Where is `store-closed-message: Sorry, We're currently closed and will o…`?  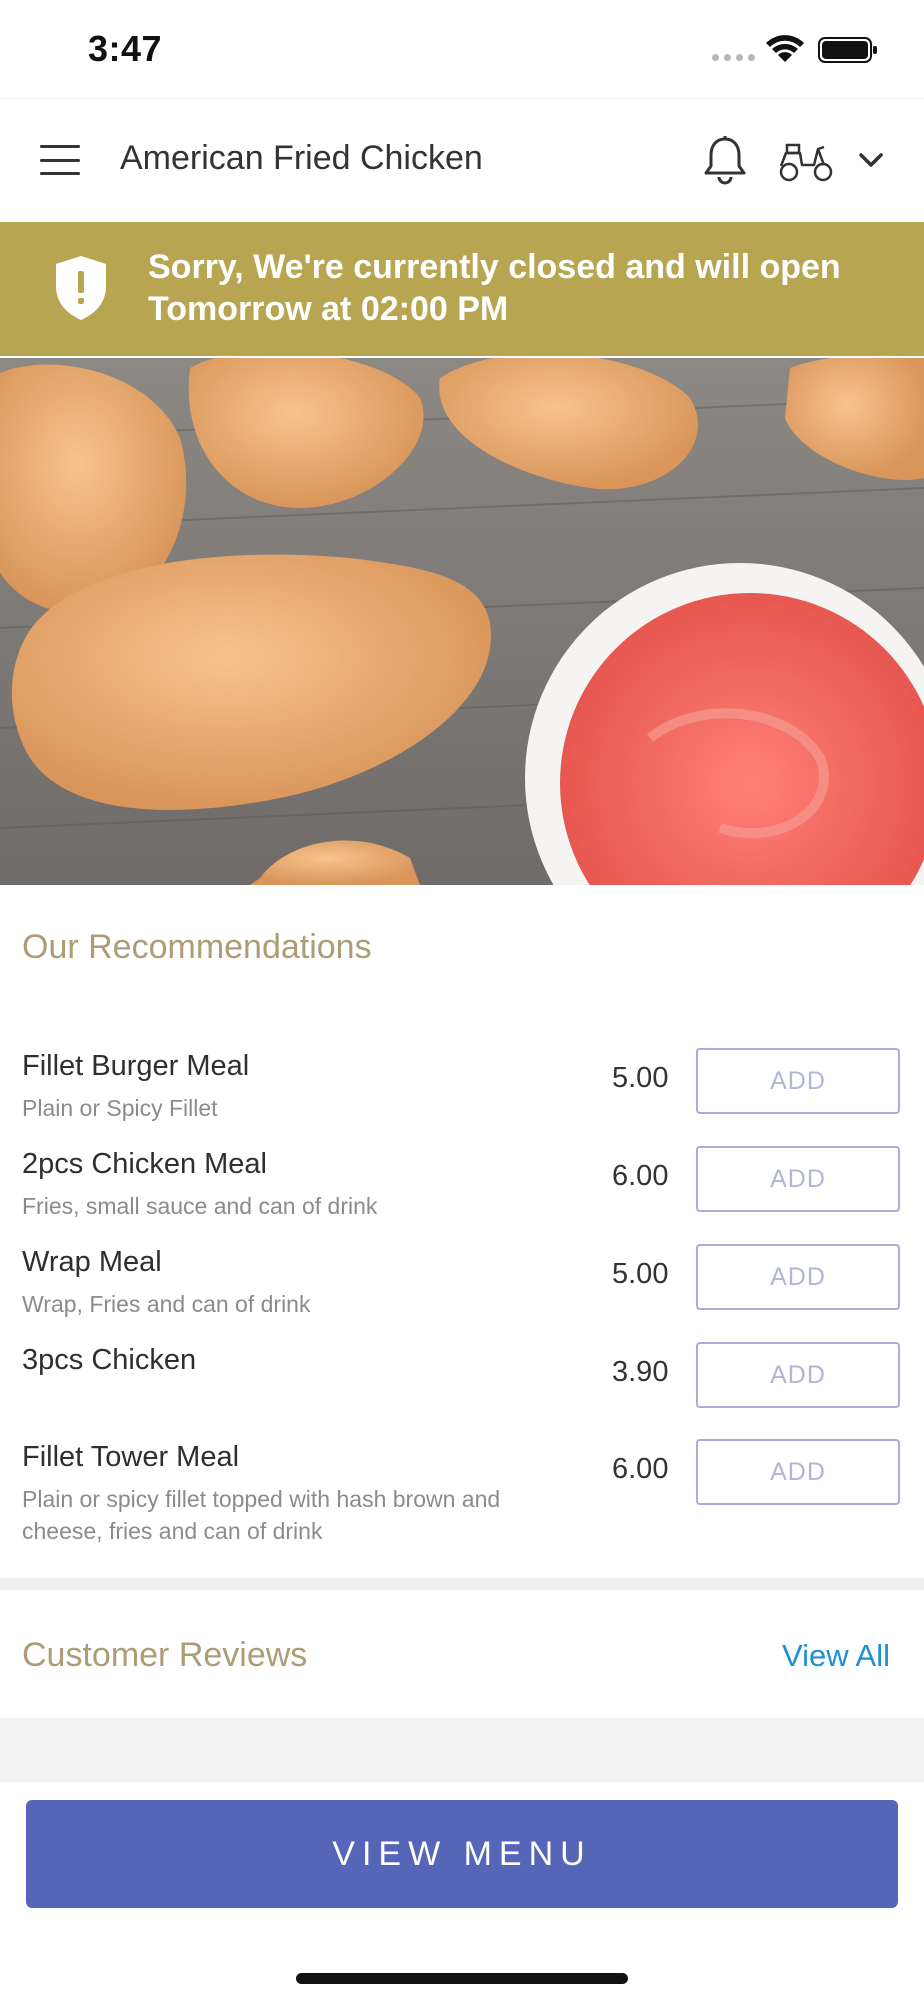
store-closed-message: Sorry, We're currently closed and will o… is located at coordinates (494, 288).